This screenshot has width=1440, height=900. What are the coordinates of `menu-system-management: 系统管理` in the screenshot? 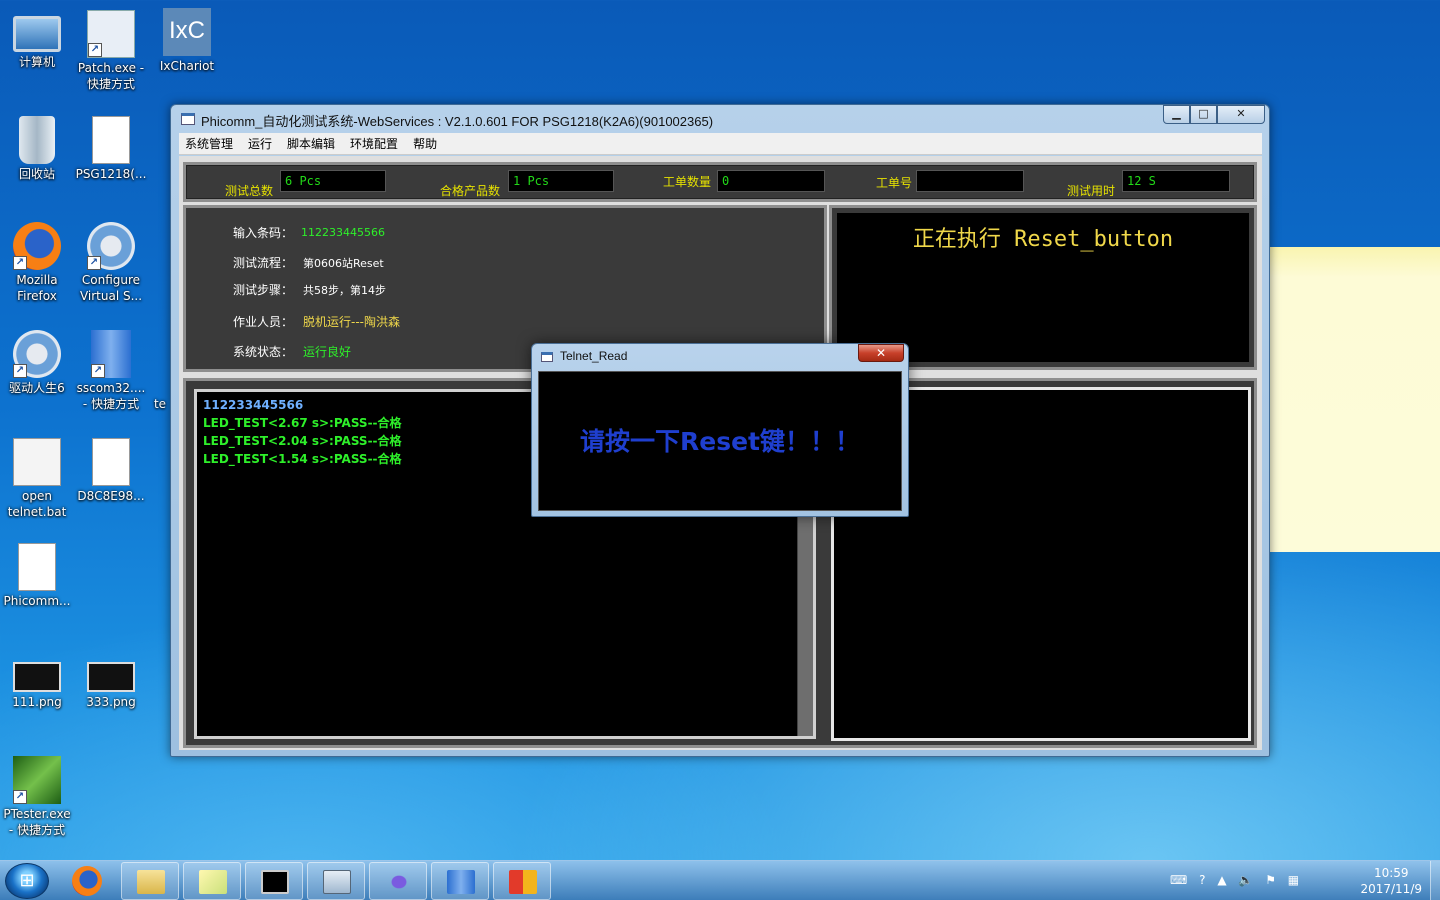 It's located at (209, 143).